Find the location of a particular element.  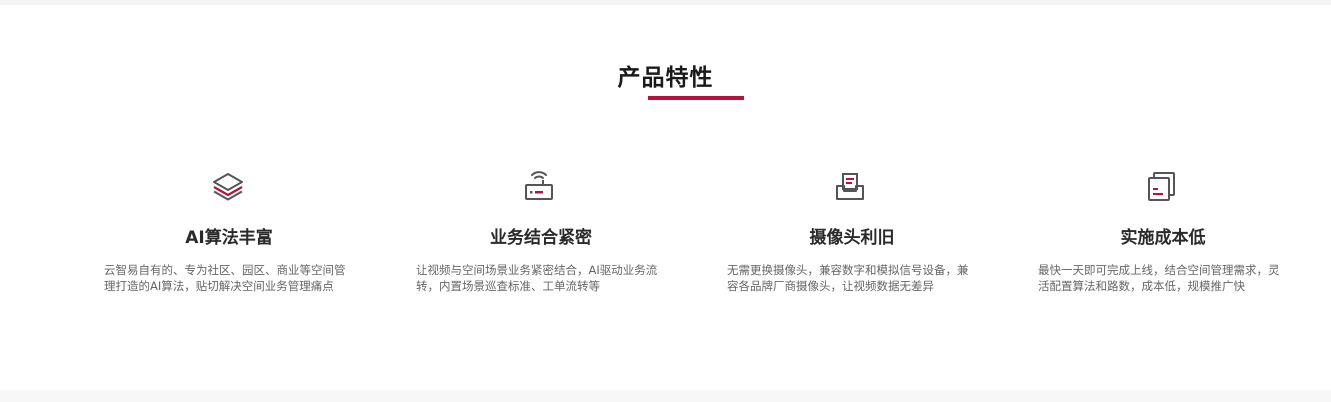

feature-title: AI算法丰富 is located at coordinates (229, 238).